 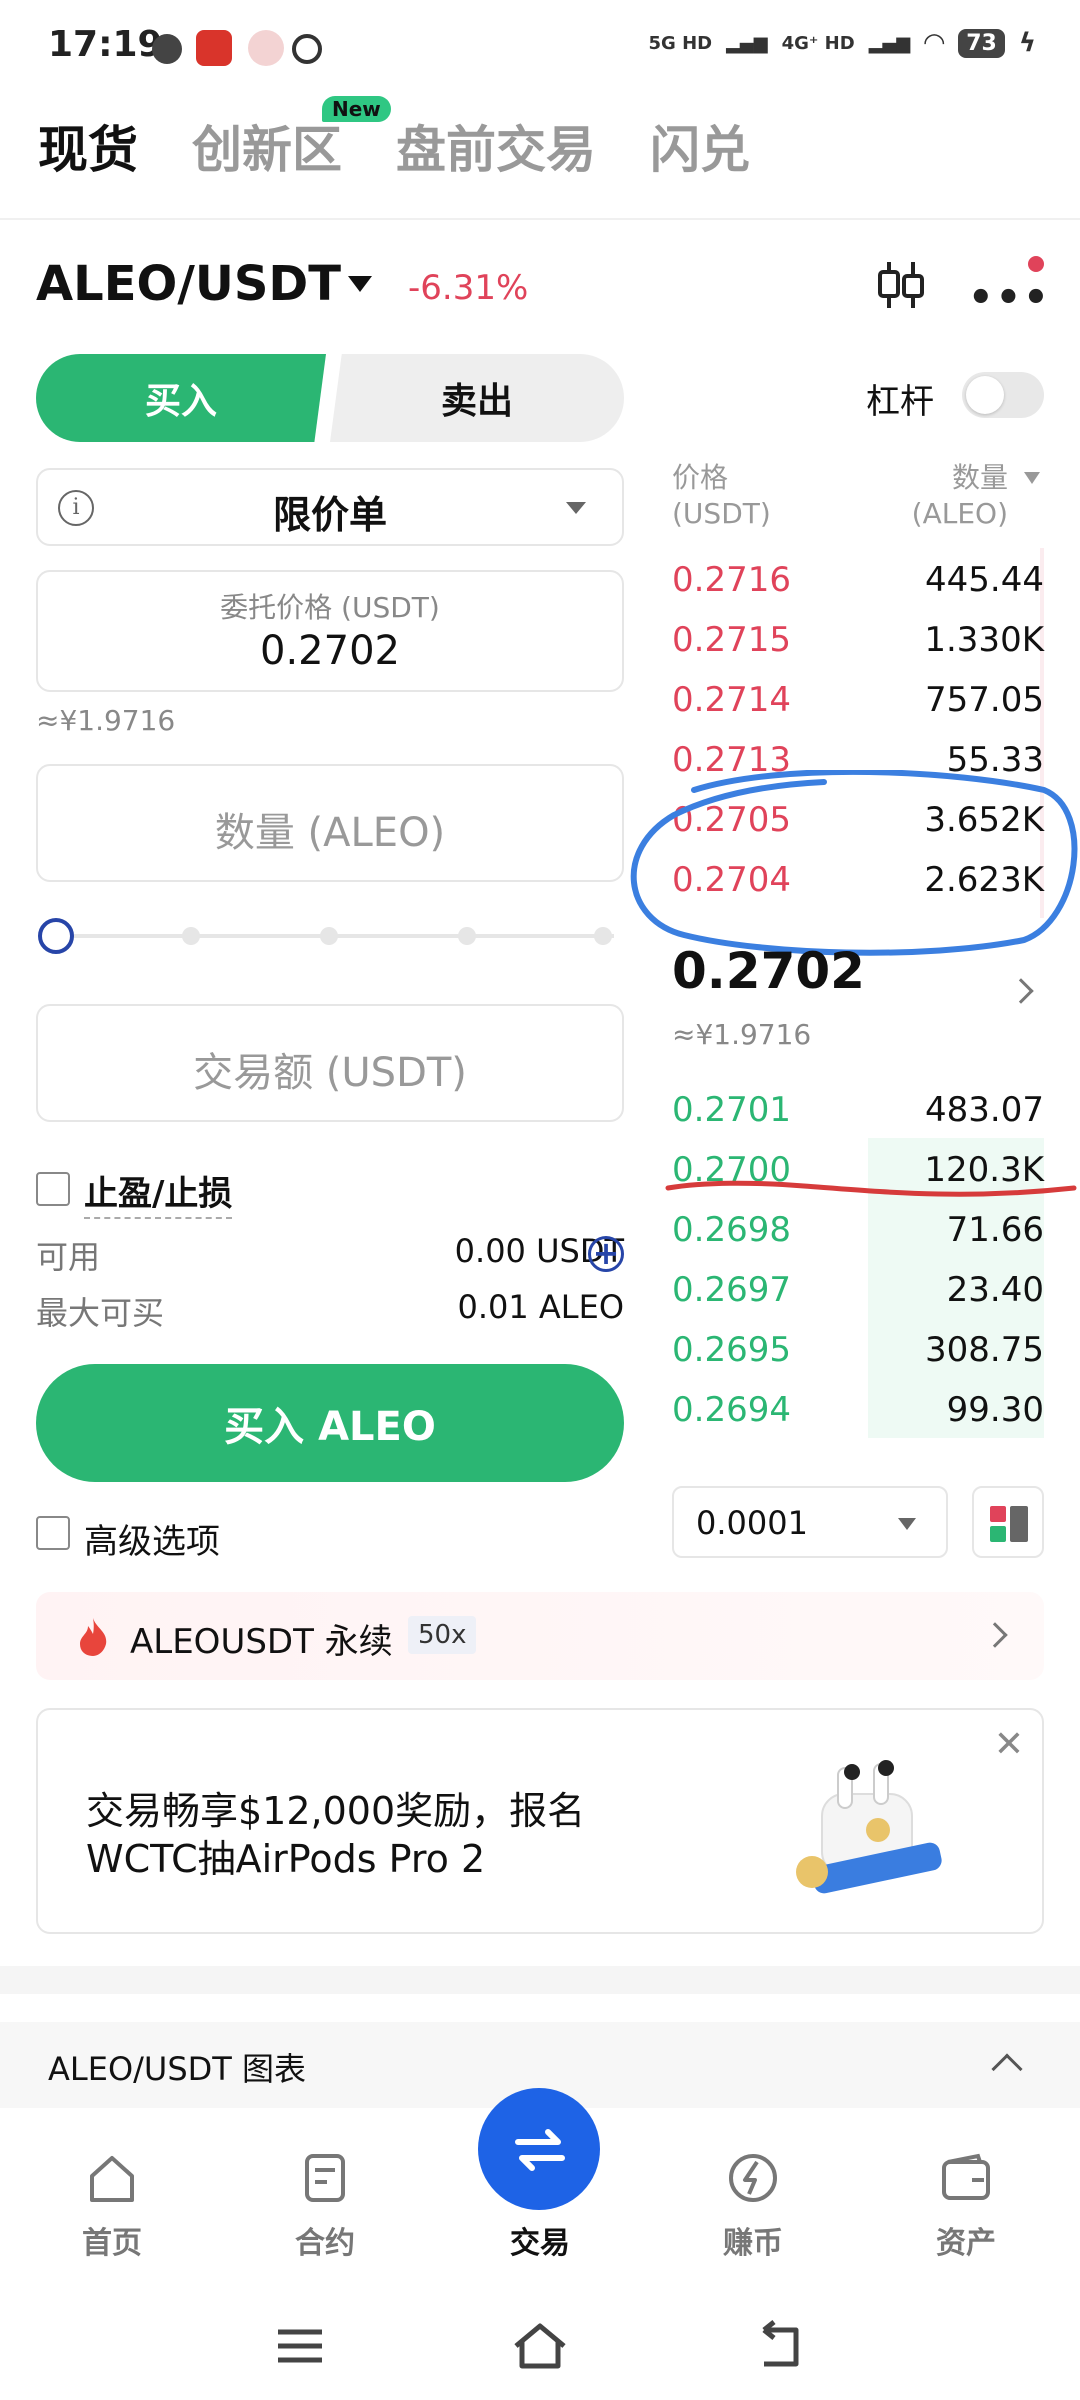 What do you see at coordinates (336, 1811) in the screenshot?
I see `promo-line-1: 交易畅享$12,000奖励，报名` at bounding box center [336, 1811].